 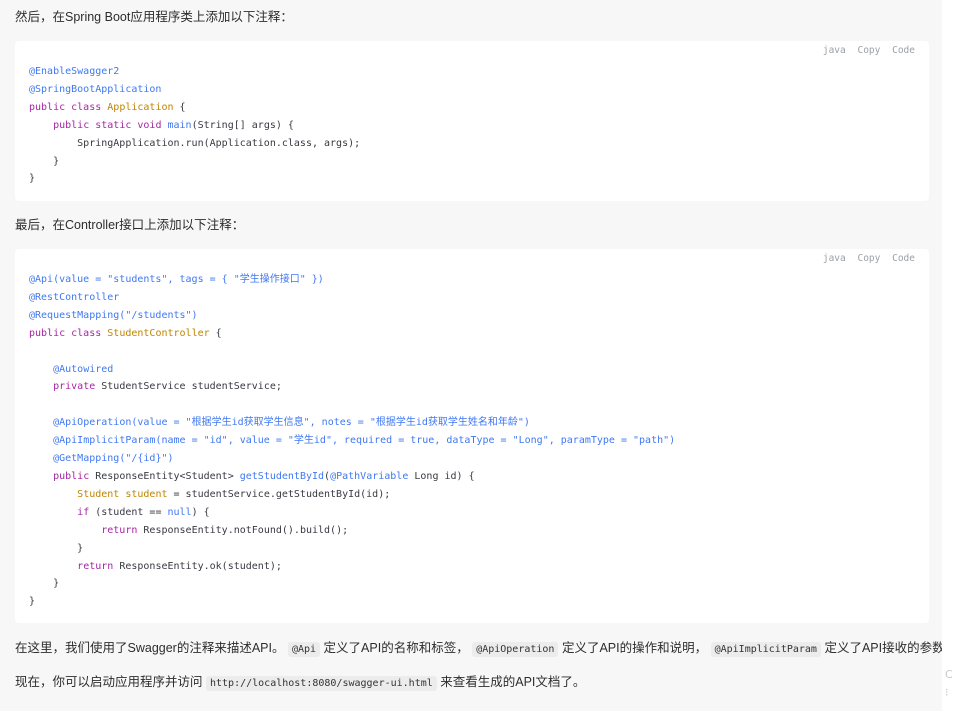 I want to click on code-line: @RestController, so click(x=74, y=297).